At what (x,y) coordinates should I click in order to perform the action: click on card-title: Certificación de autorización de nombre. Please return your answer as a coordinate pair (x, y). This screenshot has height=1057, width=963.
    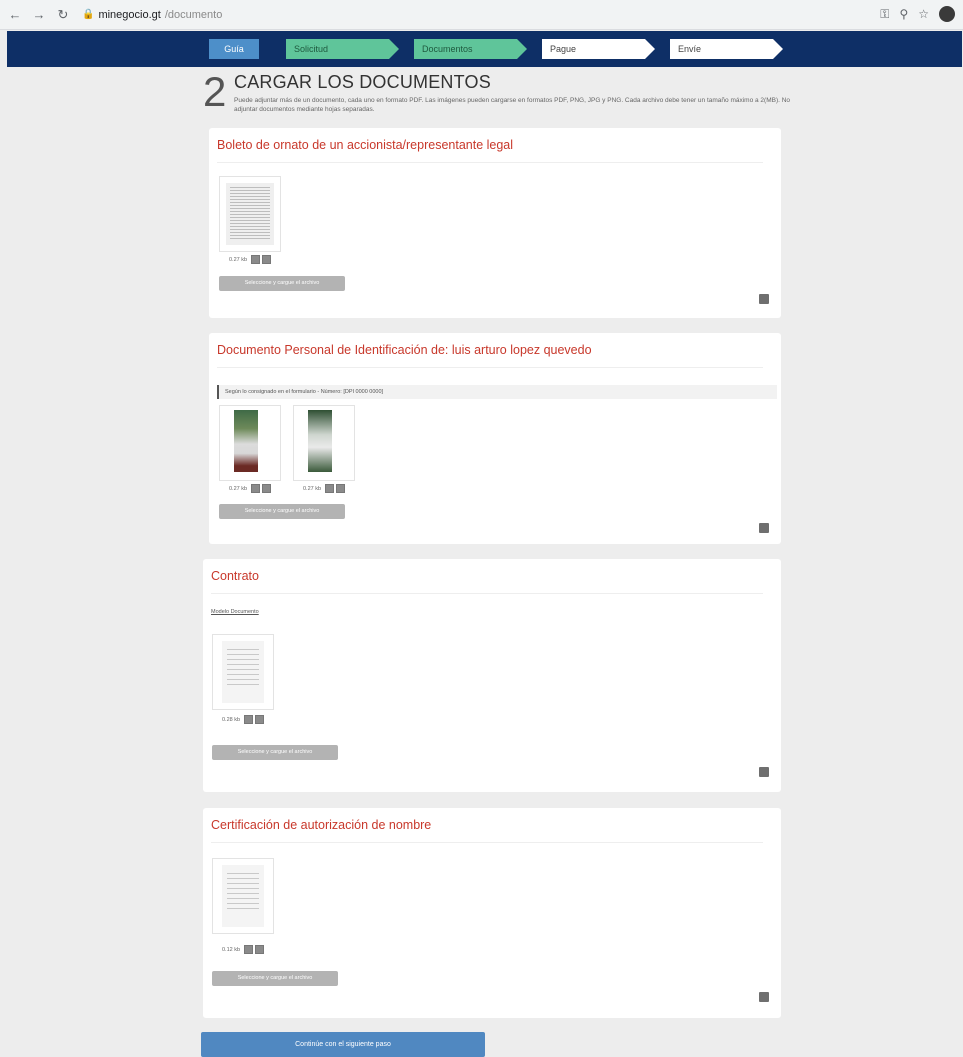
    Looking at the image, I should click on (321, 825).